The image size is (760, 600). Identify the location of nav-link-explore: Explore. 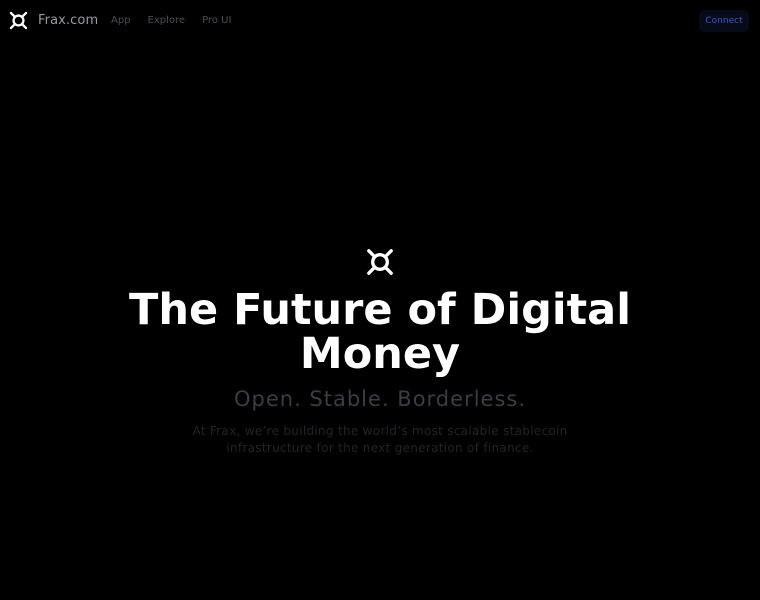
(167, 20).